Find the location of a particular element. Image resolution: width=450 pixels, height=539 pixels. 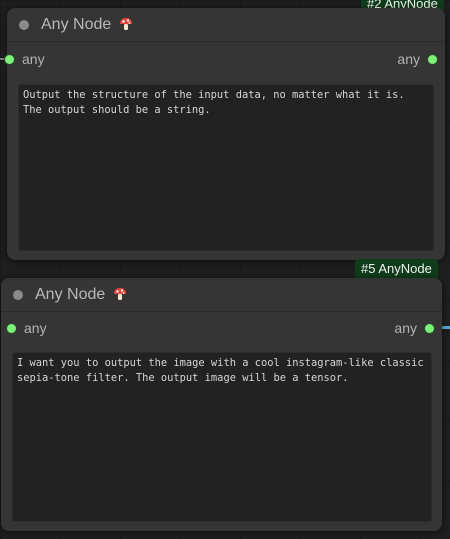

node-badge-5: #5 AnyNode is located at coordinates (396, 269).